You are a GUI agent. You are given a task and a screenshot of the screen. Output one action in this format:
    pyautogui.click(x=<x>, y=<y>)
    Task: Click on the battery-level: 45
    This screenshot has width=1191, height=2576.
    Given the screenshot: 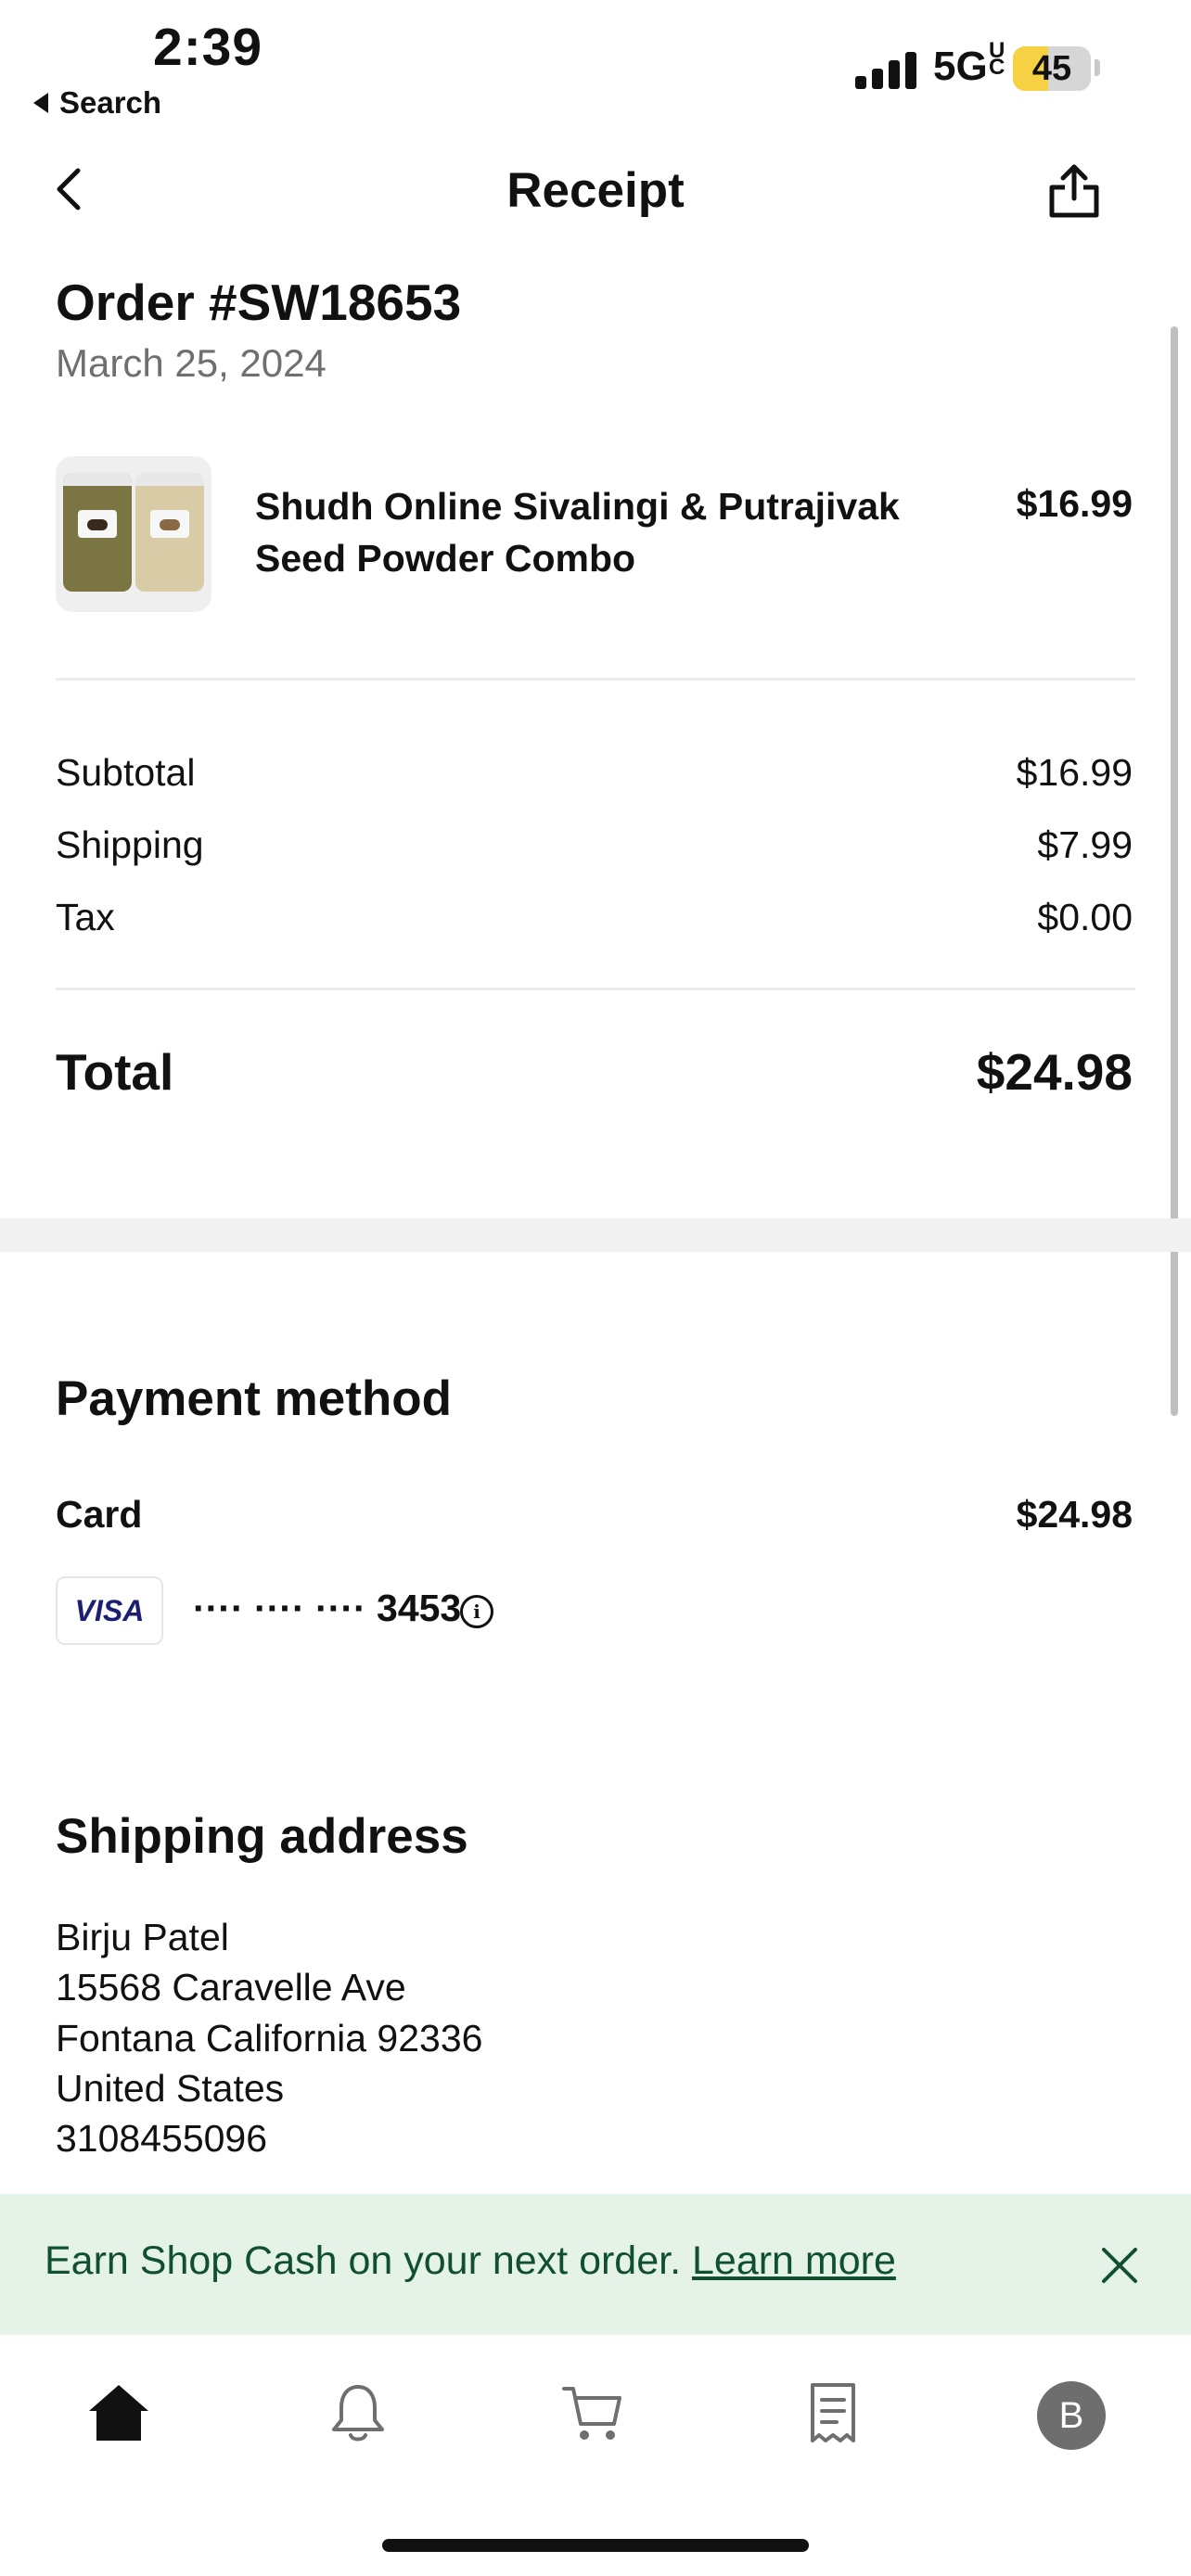 What is the action you would take?
    pyautogui.click(x=1051, y=68)
    